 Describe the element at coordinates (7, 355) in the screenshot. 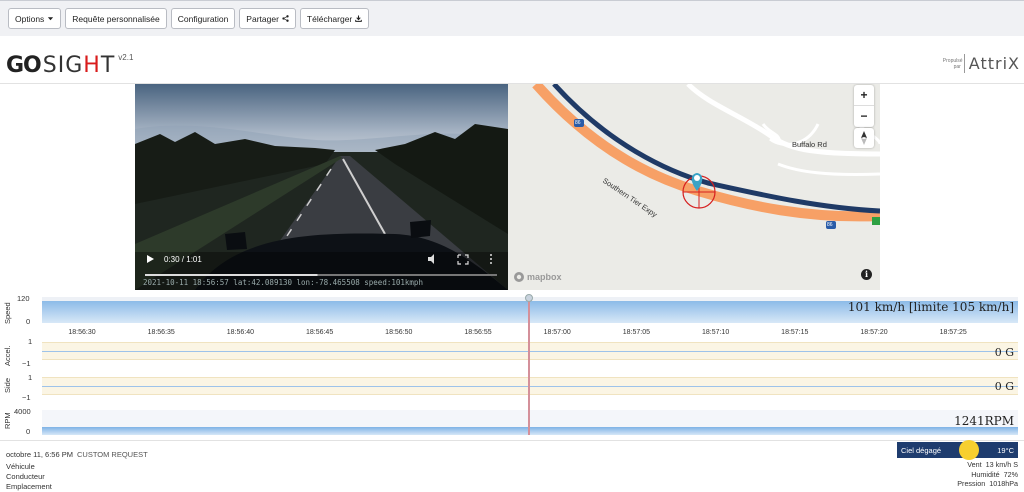

I see `accel-axis-label: Accel.` at that location.